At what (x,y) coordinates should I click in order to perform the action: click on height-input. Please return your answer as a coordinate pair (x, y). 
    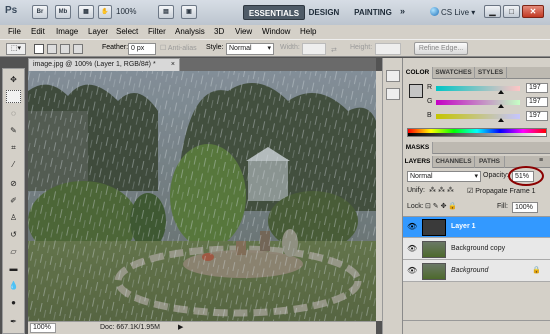
    Looking at the image, I should click on (388, 49).